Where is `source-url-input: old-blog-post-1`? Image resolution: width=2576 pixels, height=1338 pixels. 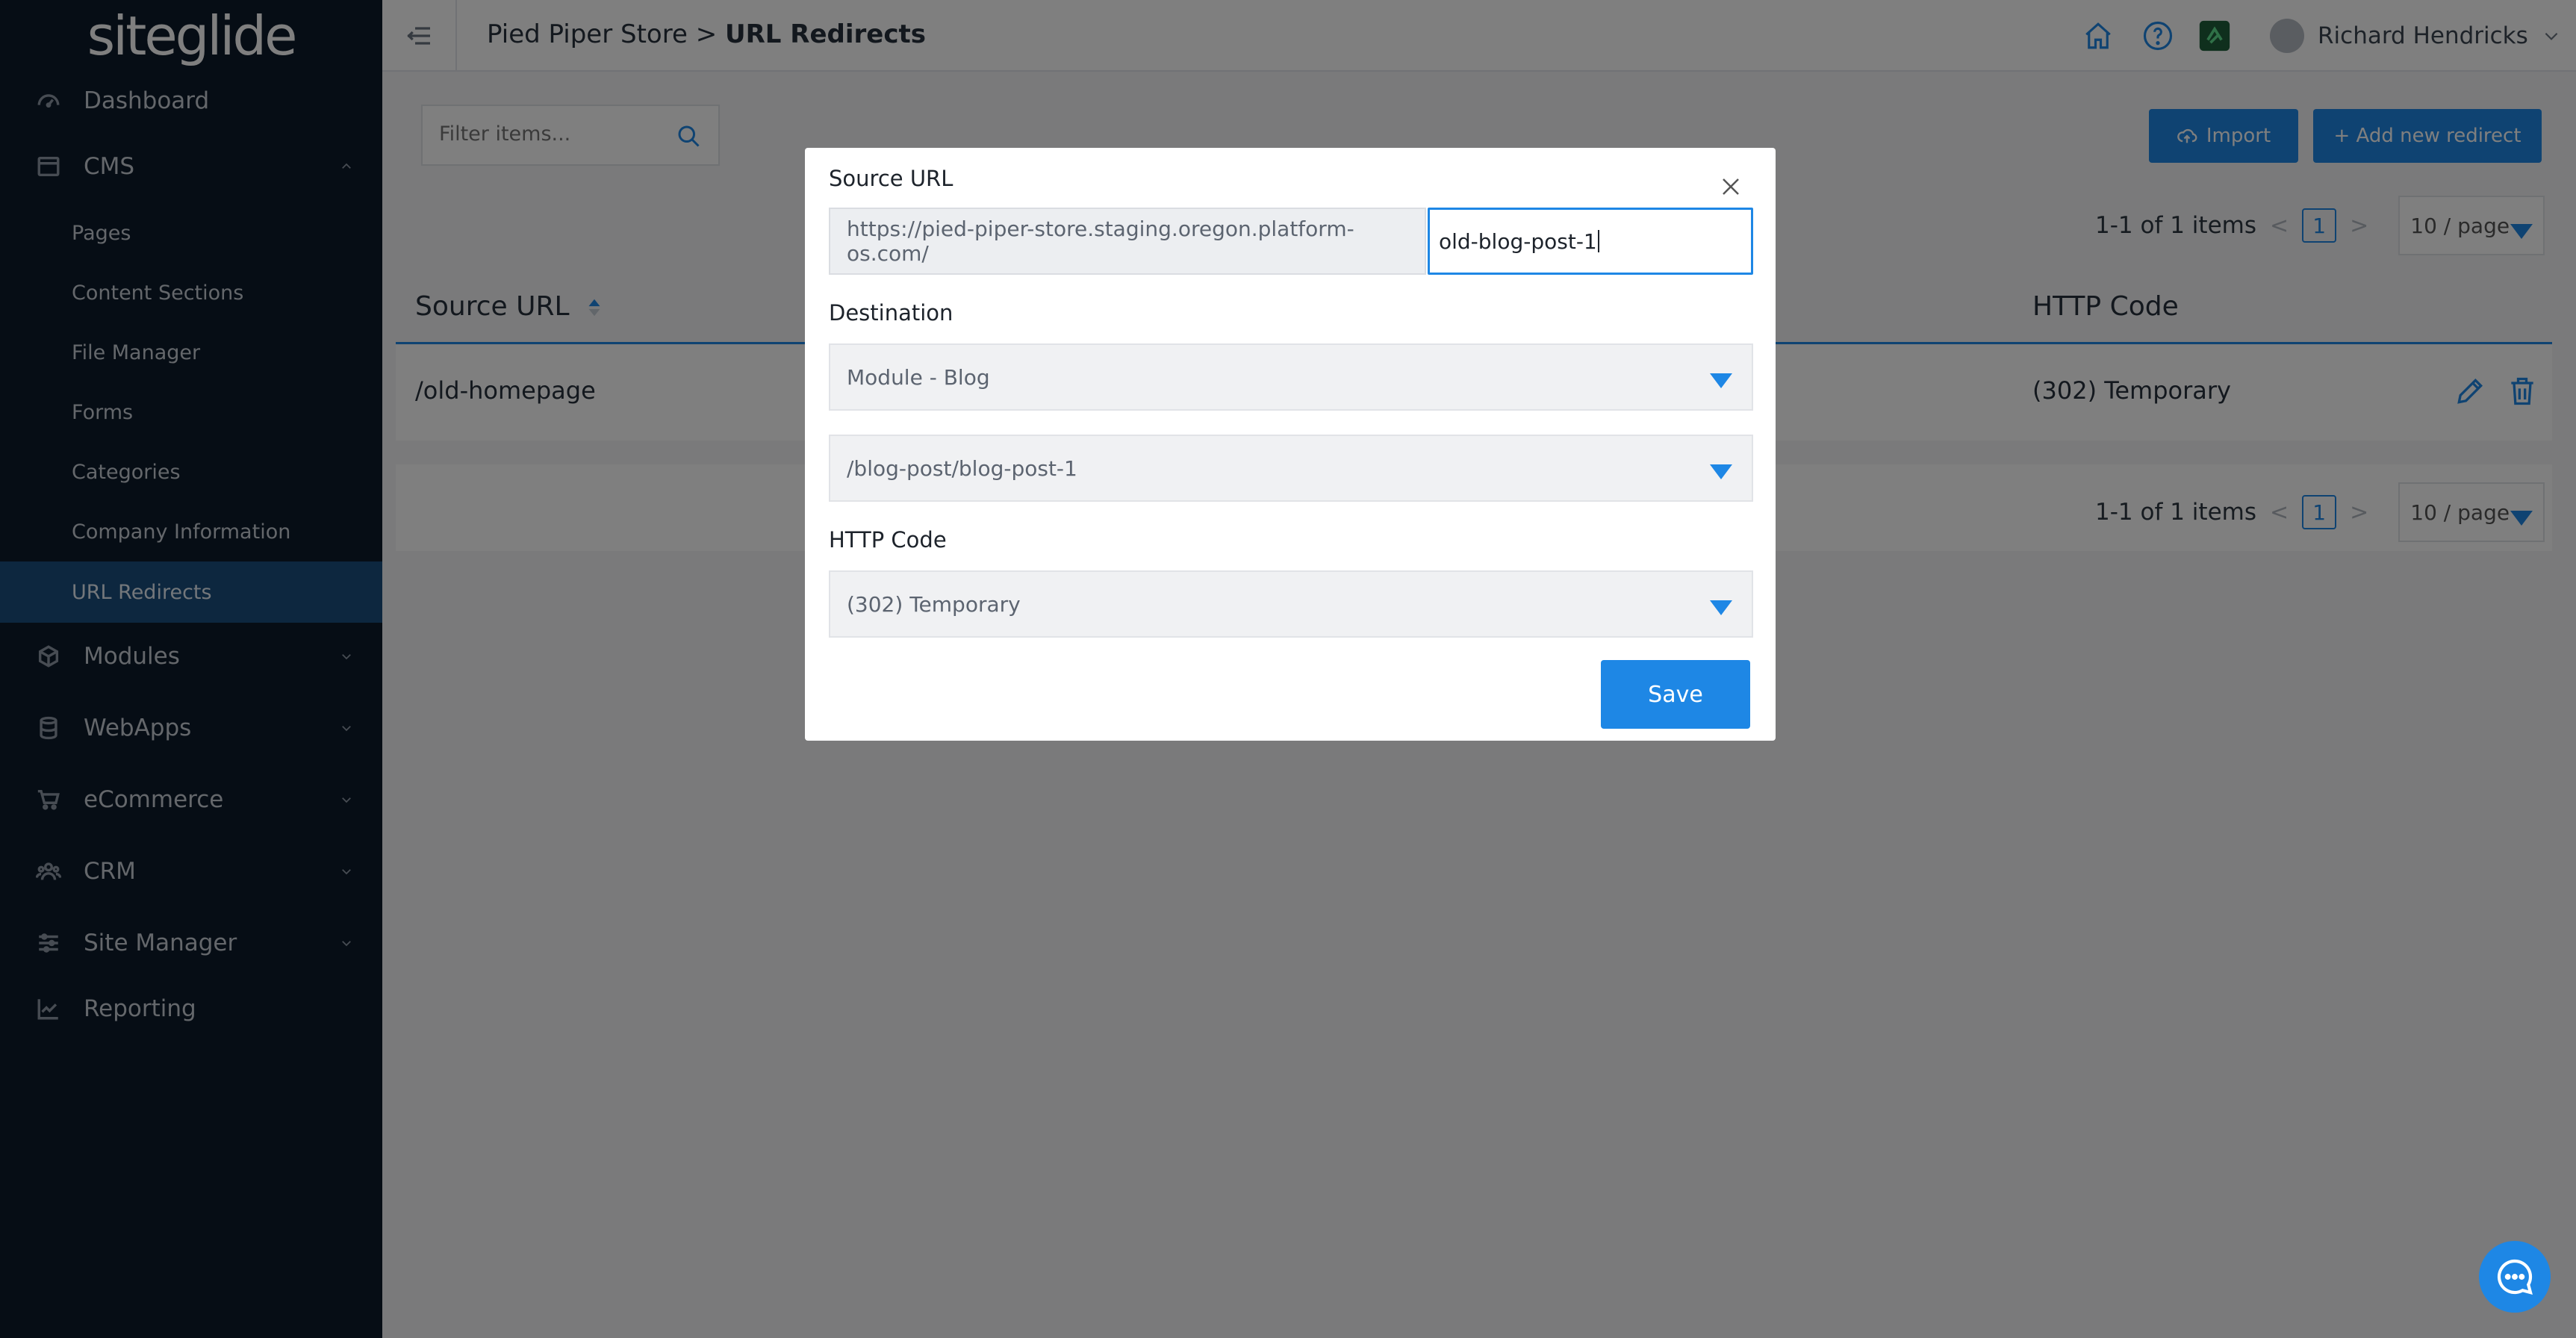
source-url-input: old-blog-post-1 is located at coordinates (1590, 241).